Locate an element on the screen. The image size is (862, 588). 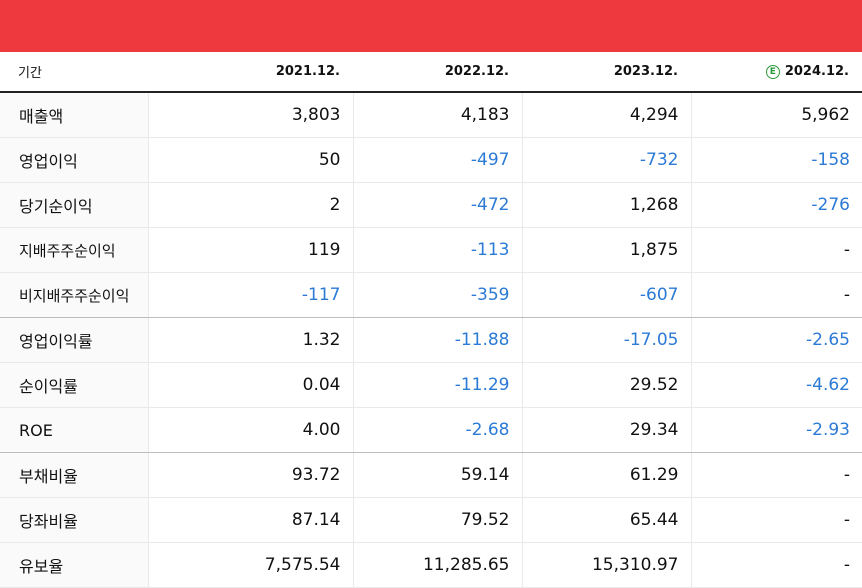
table-cell: -607 is located at coordinates (607, 295).